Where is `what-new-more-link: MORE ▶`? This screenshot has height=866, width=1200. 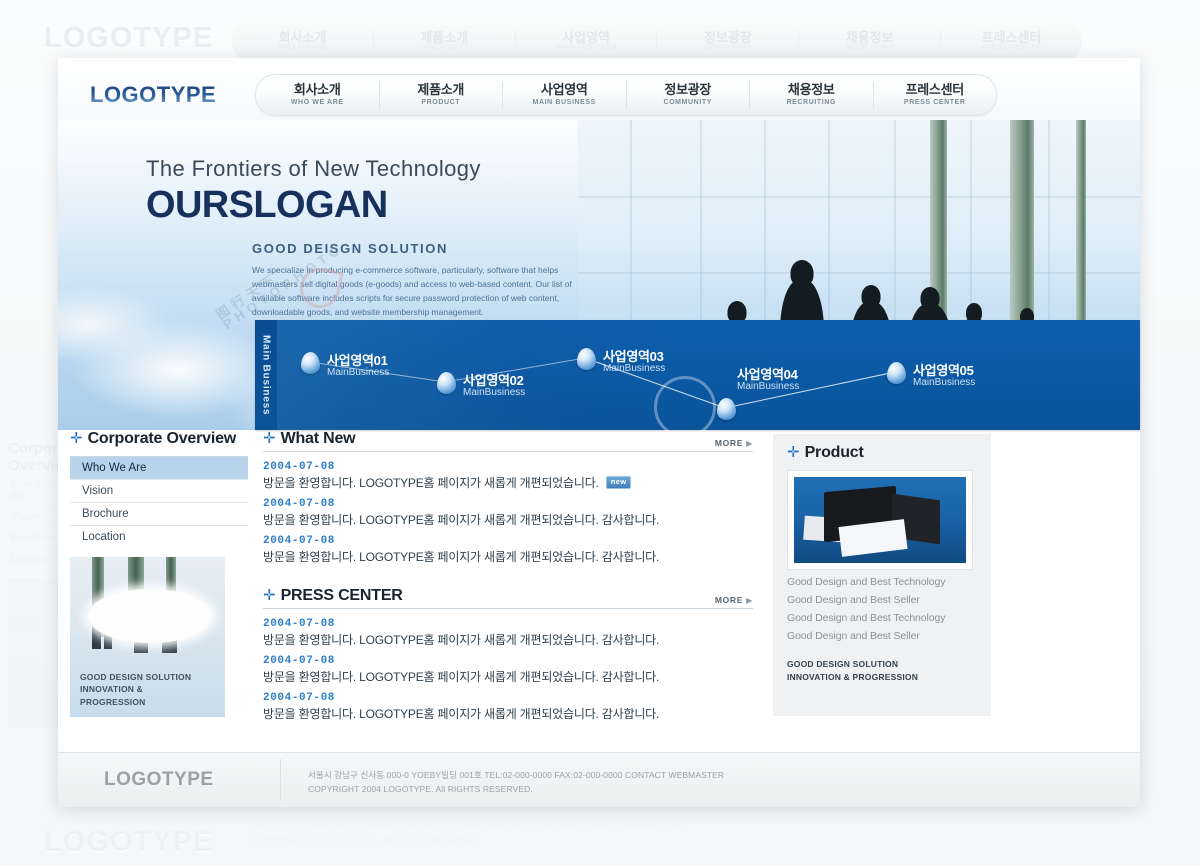 what-new-more-link: MORE ▶ is located at coordinates (734, 443).